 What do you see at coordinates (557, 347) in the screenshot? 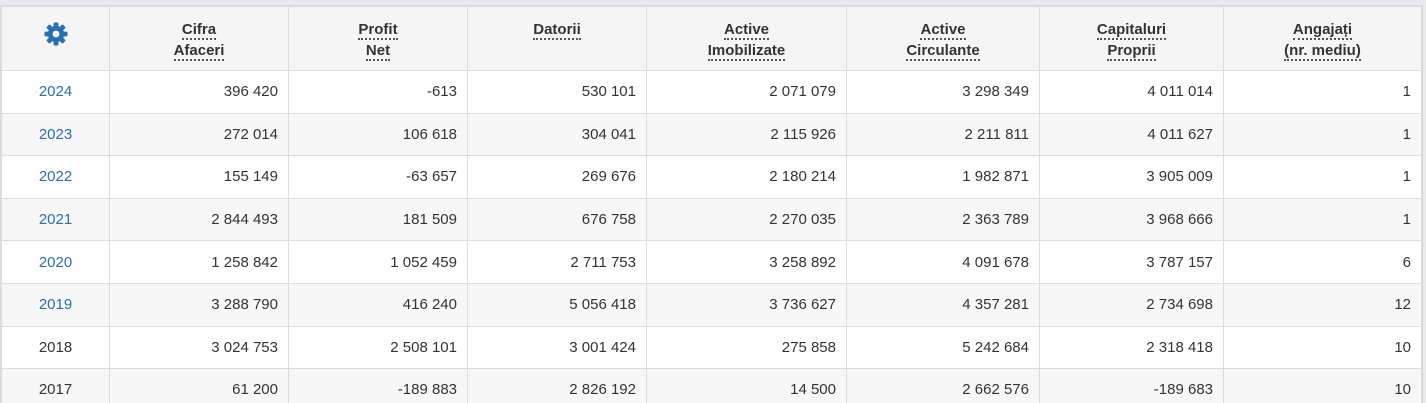
I see `value-cell: 3 001 424` at bounding box center [557, 347].